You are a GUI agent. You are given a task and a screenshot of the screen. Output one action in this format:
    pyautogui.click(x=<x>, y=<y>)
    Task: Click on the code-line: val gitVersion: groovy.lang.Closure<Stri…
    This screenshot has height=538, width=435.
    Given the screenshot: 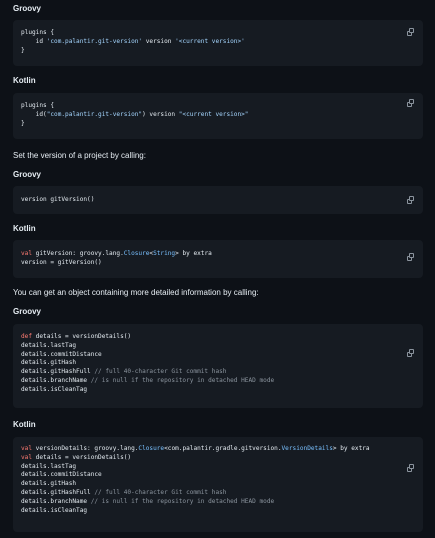 What is the action you would take?
    pyautogui.click(x=116, y=254)
    